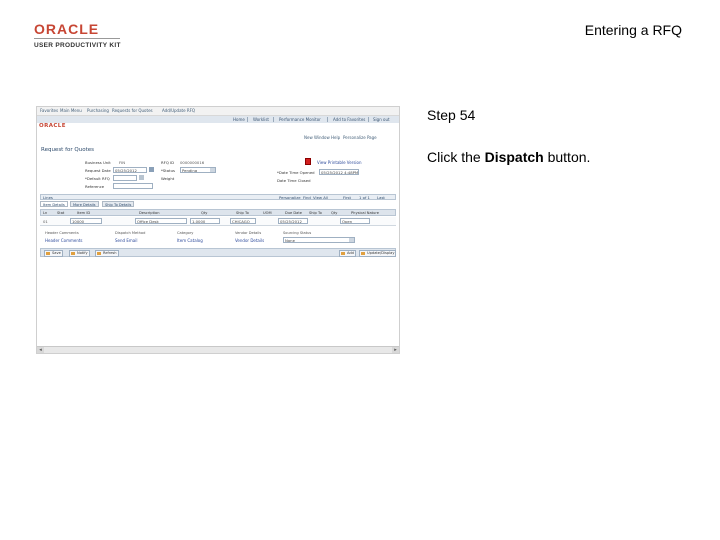 The width and height of the screenshot is (720, 540). I want to click on section-label: Category, so click(185, 233).